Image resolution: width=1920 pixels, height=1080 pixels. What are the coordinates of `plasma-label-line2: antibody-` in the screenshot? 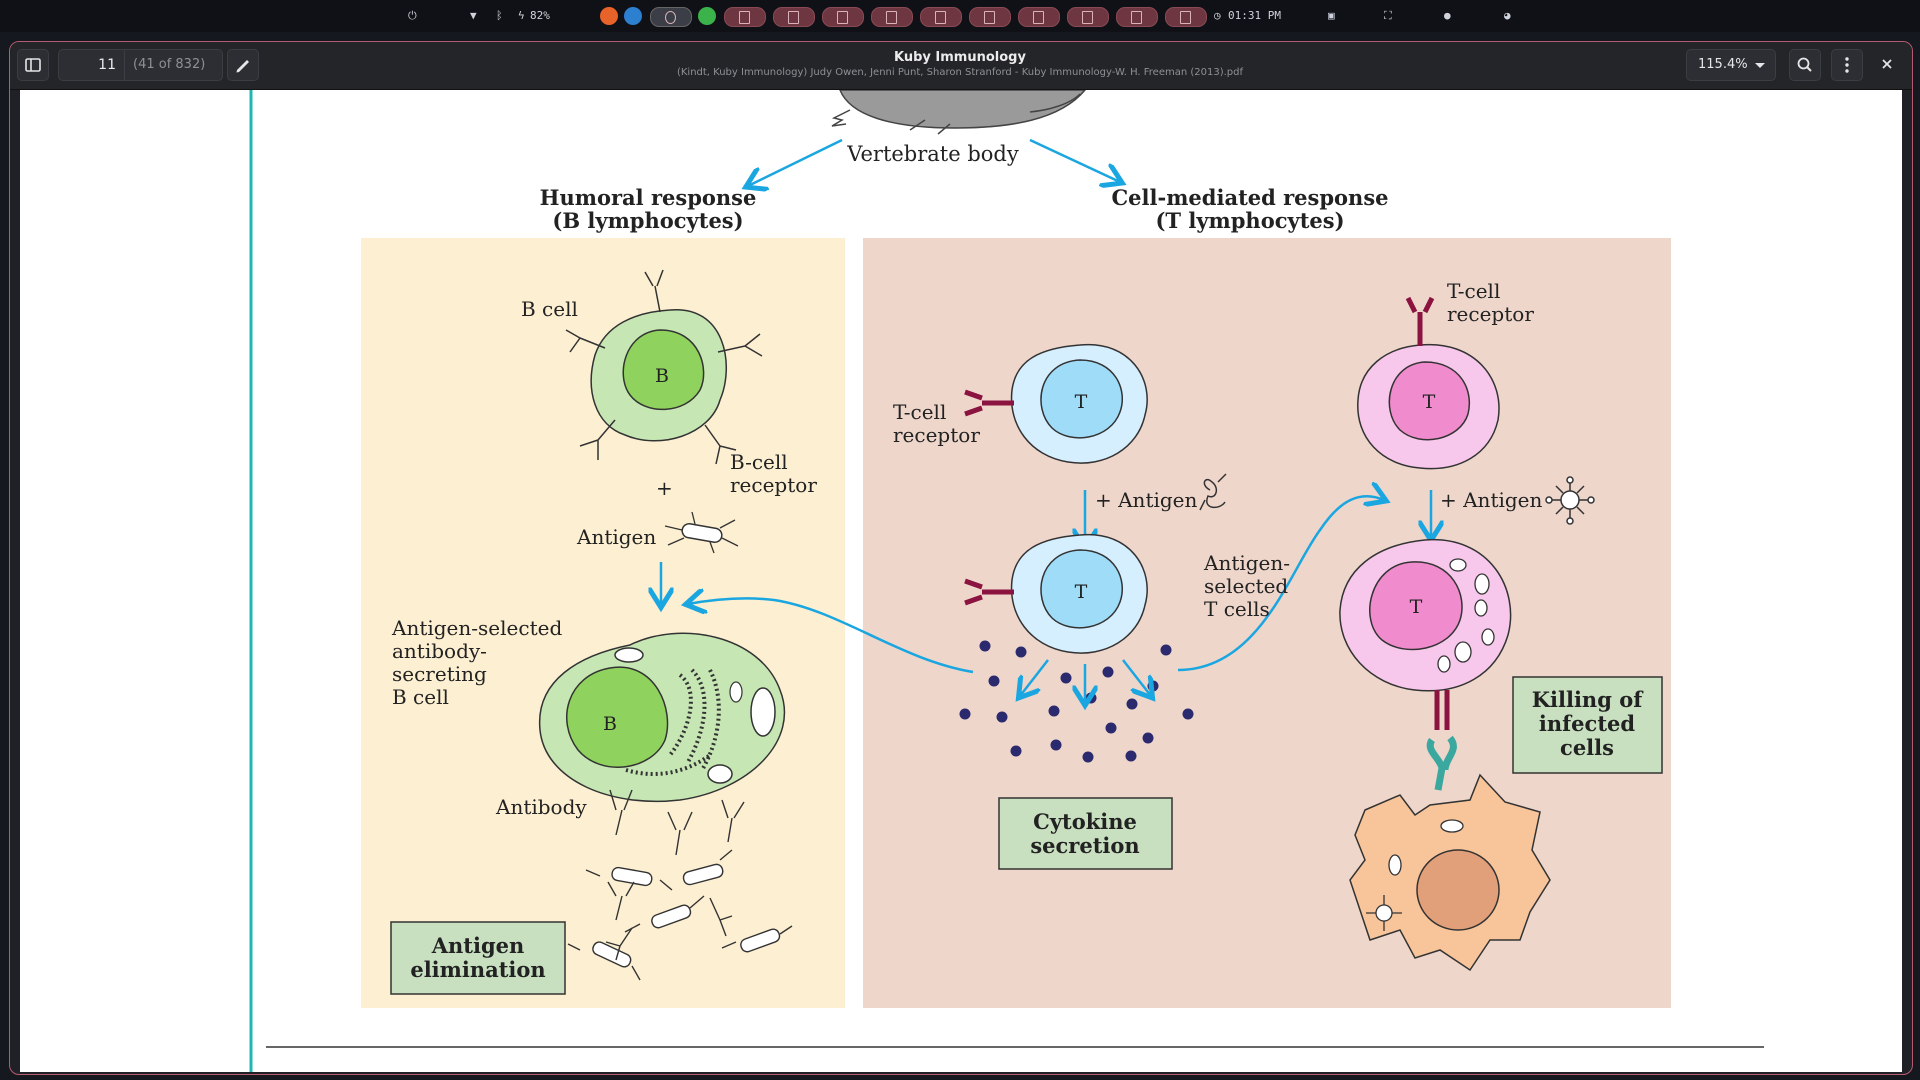 It's located at (439, 651).